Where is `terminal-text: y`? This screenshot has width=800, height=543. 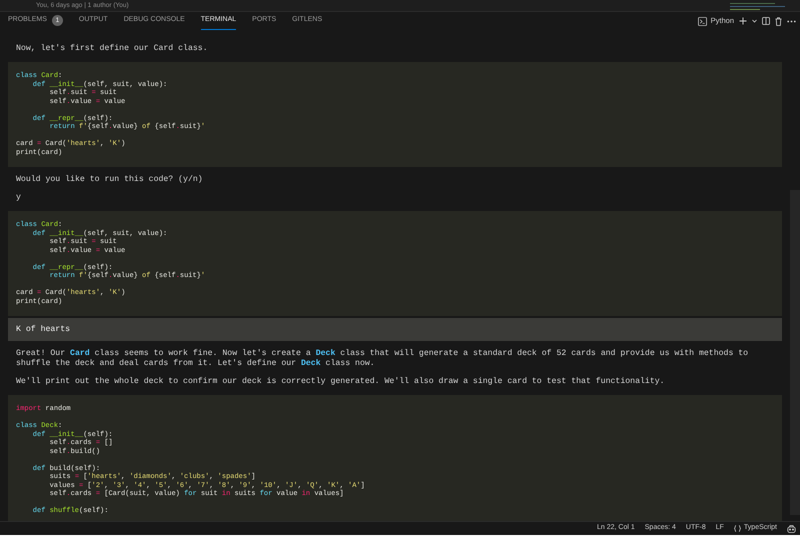
terminal-text: y is located at coordinates (18, 198).